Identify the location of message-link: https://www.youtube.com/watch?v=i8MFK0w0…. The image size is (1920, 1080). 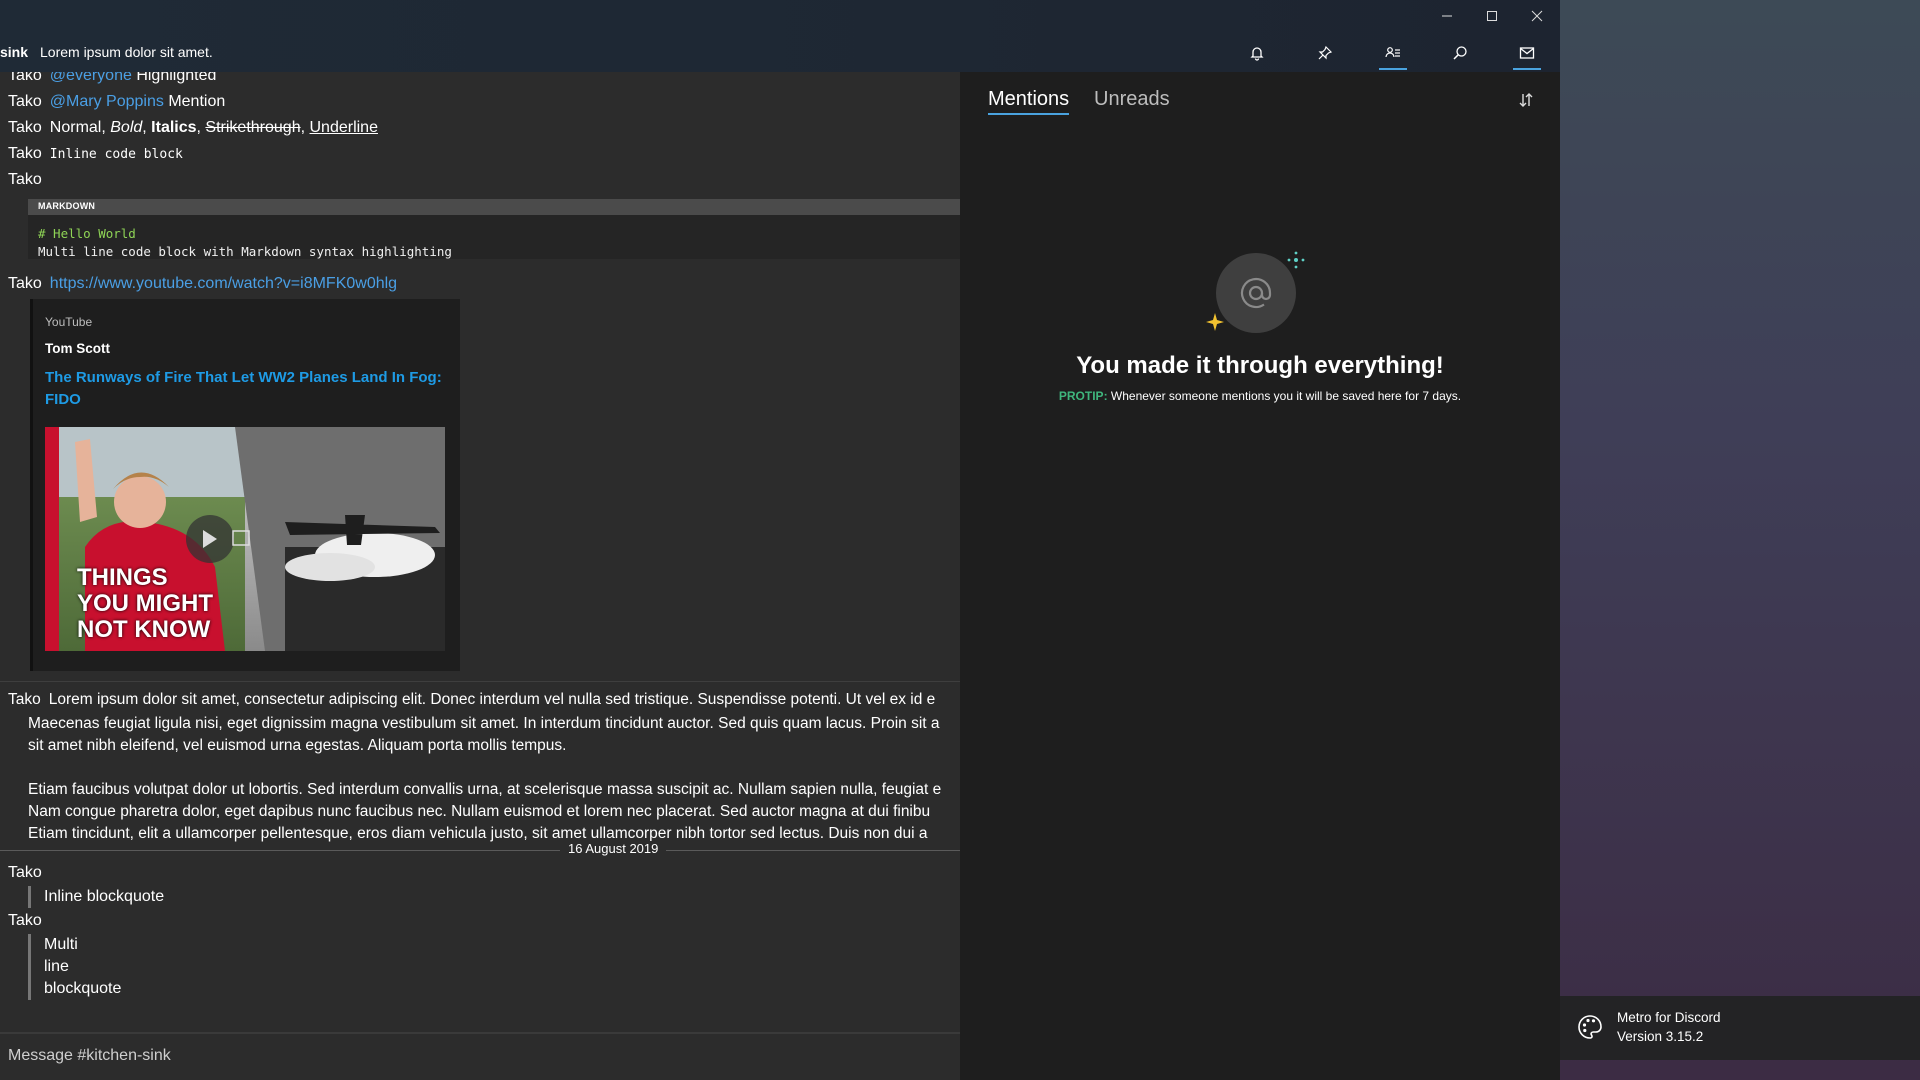
(223, 283).